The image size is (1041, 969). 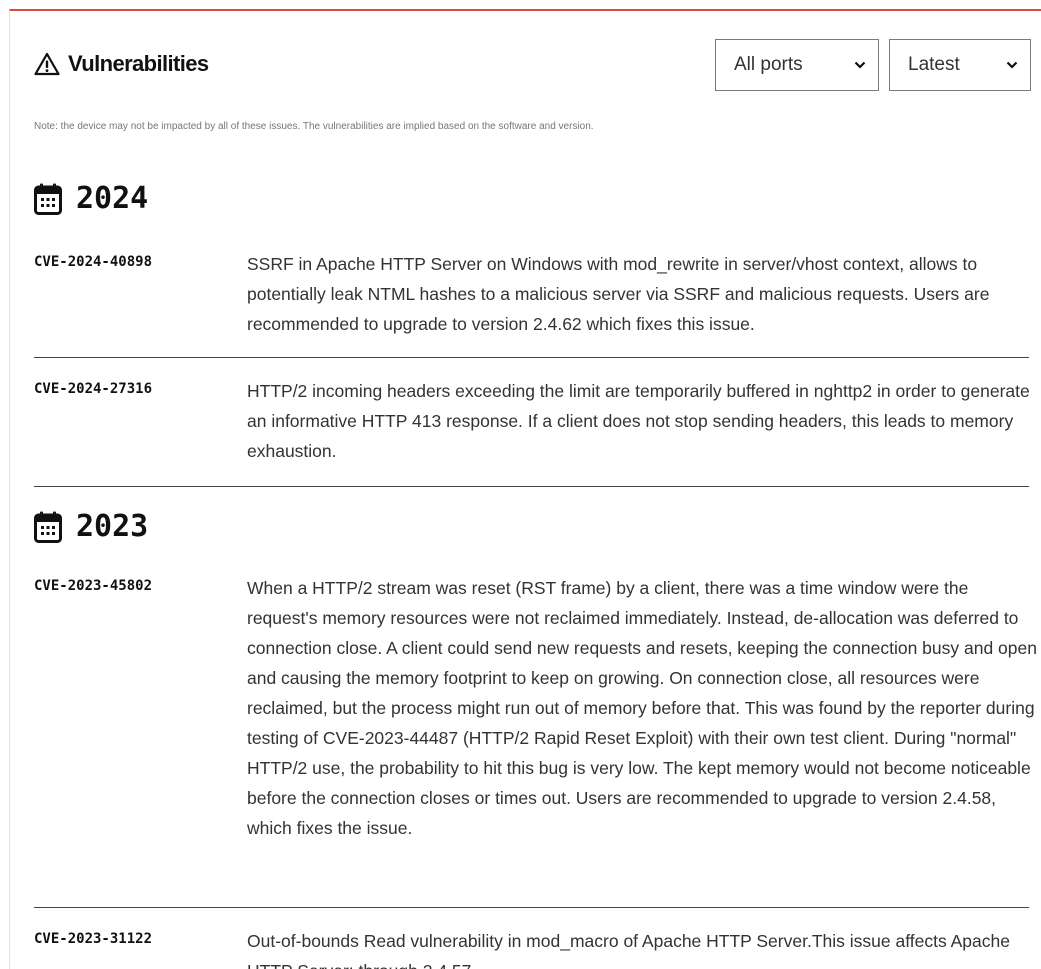 I want to click on sort-filter-value: Latest, so click(x=934, y=64).